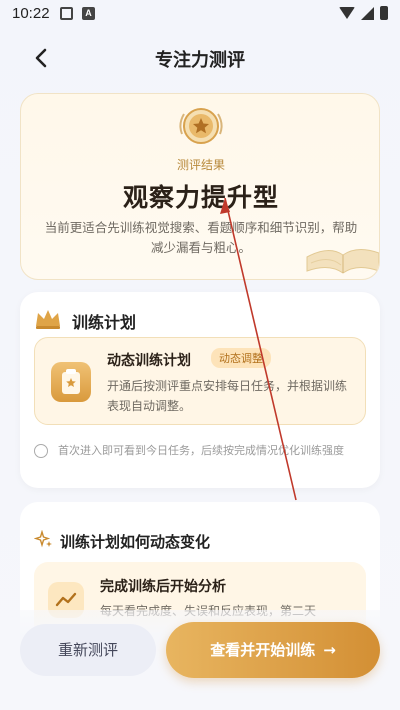  I want to click on book-icon, so click(342, 261).